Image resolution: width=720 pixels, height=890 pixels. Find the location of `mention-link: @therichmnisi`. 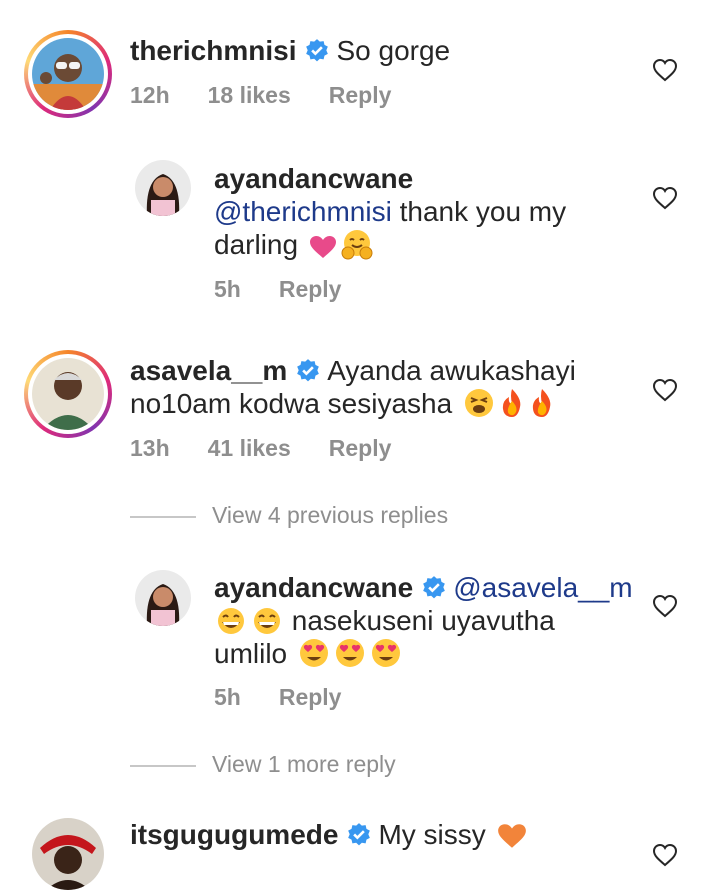

mention-link: @therichmnisi is located at coordinates (303, 211).